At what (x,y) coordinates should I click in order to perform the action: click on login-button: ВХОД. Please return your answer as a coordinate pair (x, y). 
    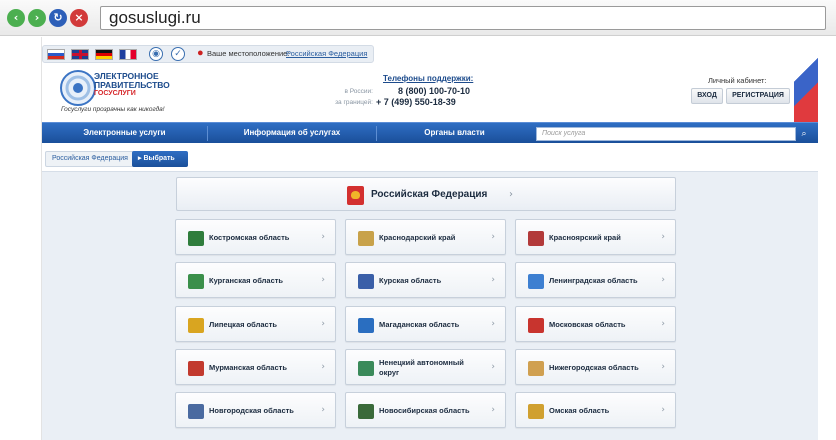
    Looking at the image, I should click on (707, 96).